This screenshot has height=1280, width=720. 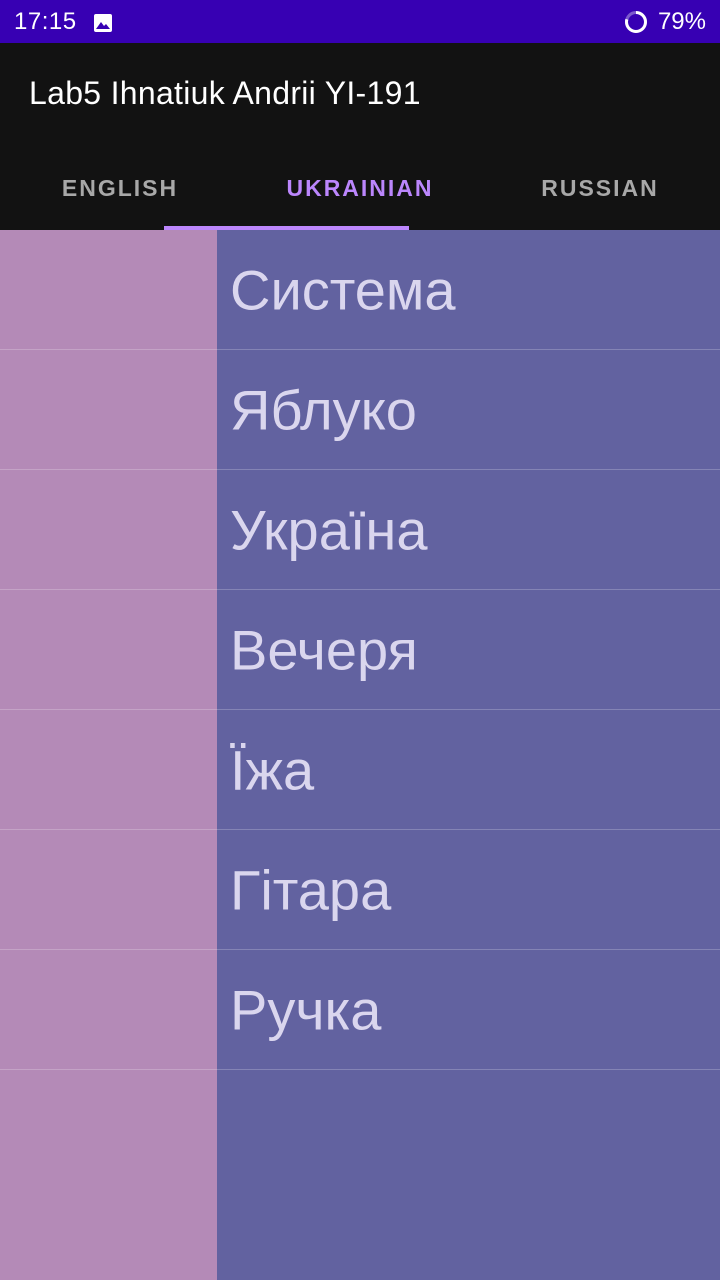 I want to click on tab-ukrainian: UKRAINIAN, so click(x=360, y=189).